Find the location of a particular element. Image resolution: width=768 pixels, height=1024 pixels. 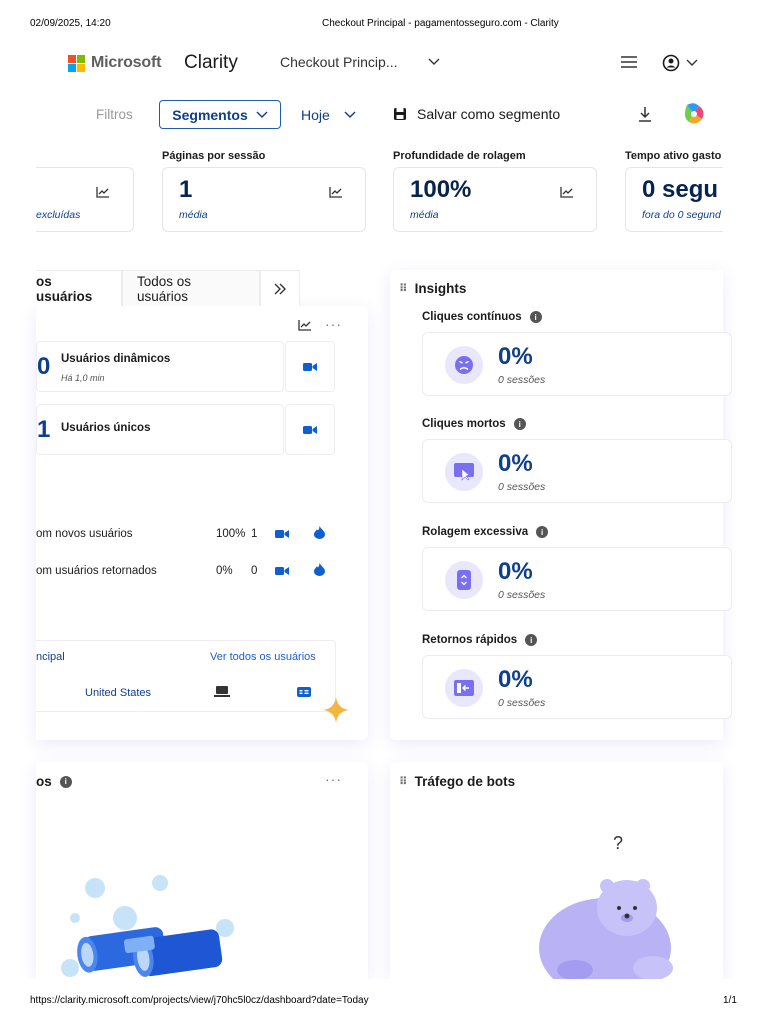

microsoft-brand: Microsoft is located at coordinates (126, 62).